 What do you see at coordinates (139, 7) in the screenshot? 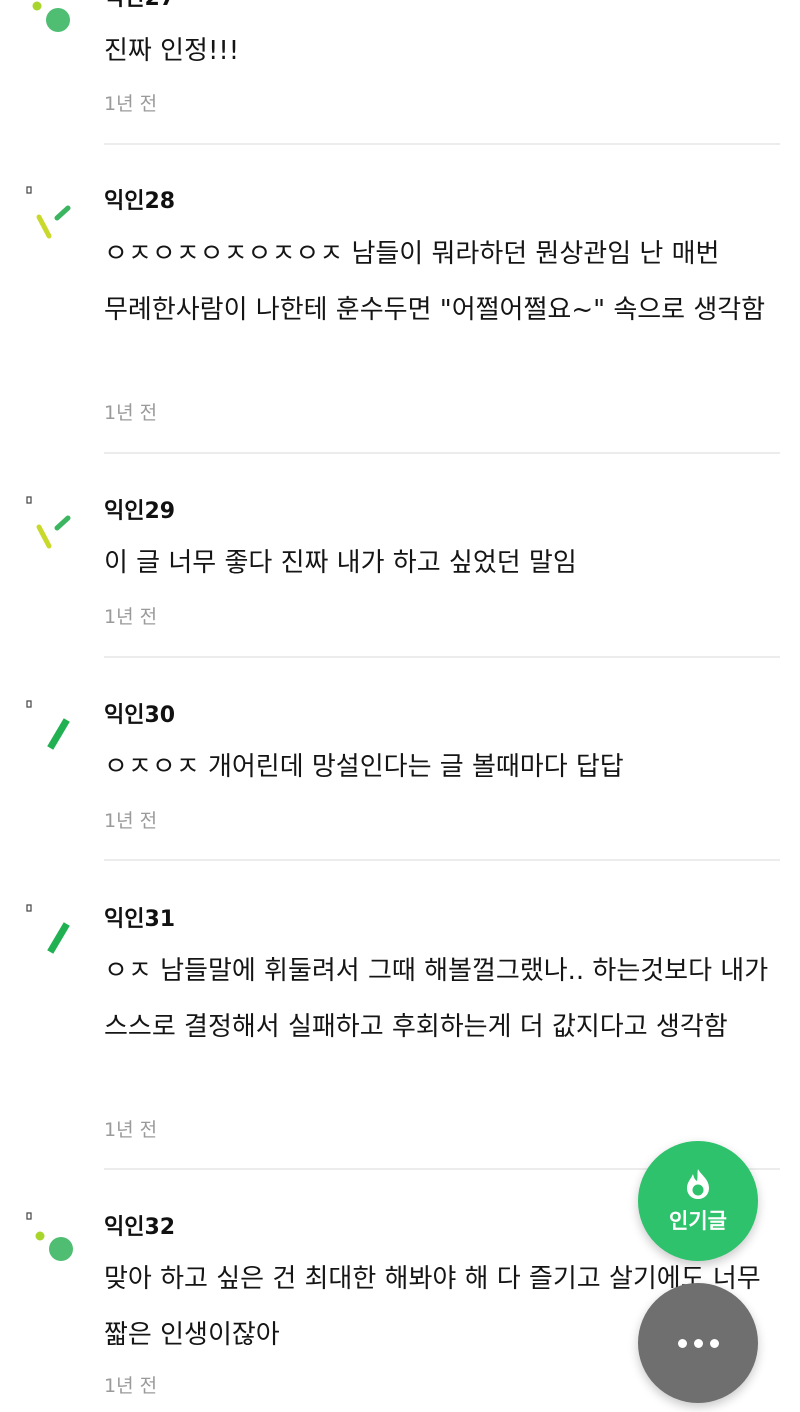
I see `comment-author: 익인27` at bounding box center [139, 7].